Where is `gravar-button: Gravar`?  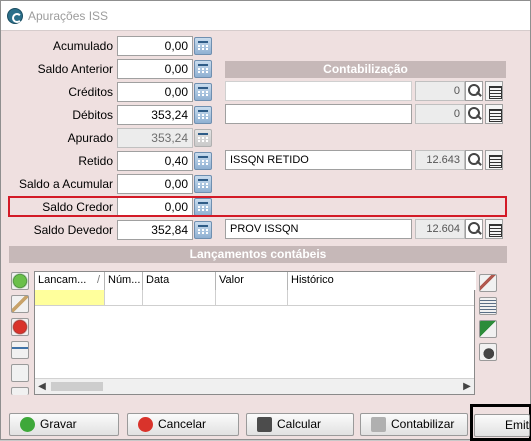 gravar-button: Gravar is located at coordinates (64, 424).